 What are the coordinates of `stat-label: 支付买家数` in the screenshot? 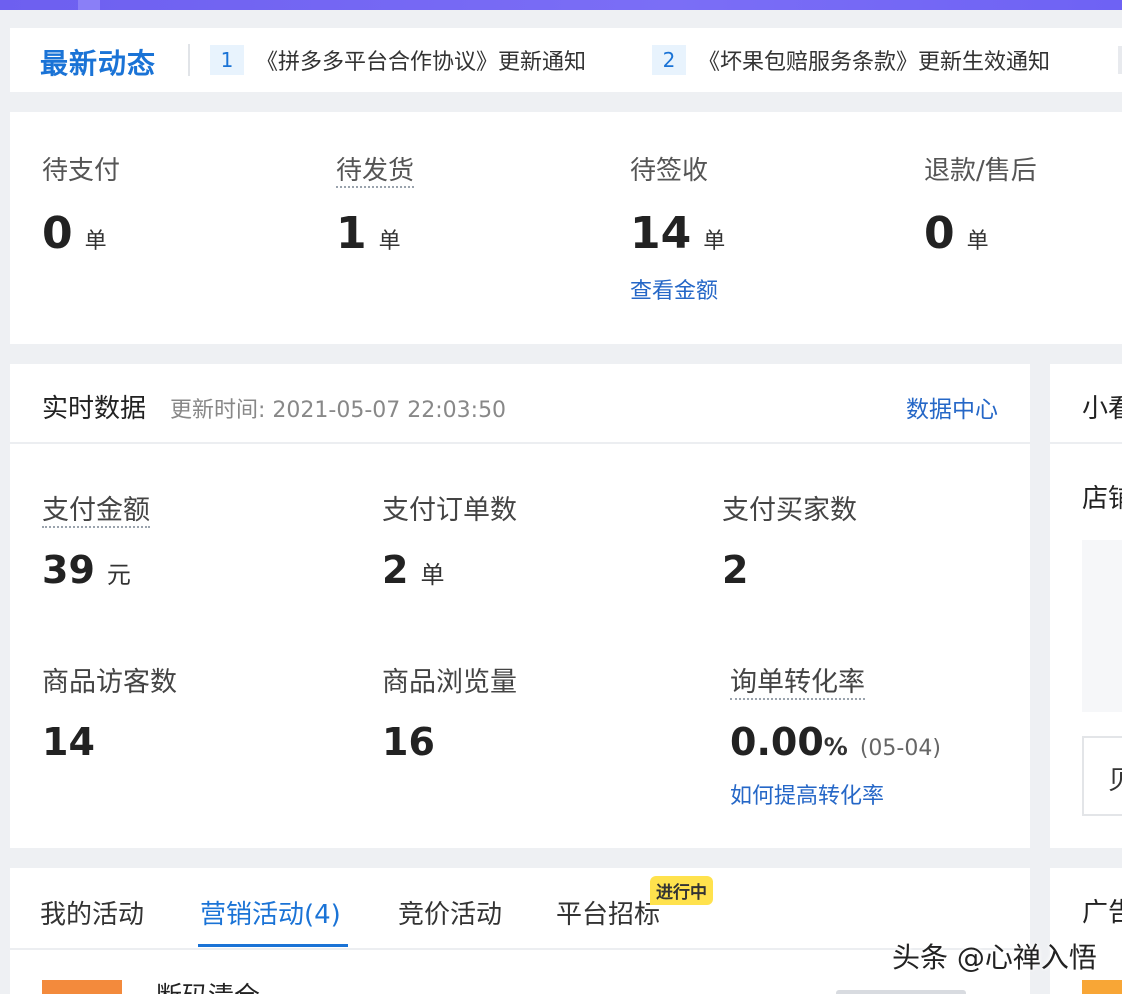 It's located at (789, 510).